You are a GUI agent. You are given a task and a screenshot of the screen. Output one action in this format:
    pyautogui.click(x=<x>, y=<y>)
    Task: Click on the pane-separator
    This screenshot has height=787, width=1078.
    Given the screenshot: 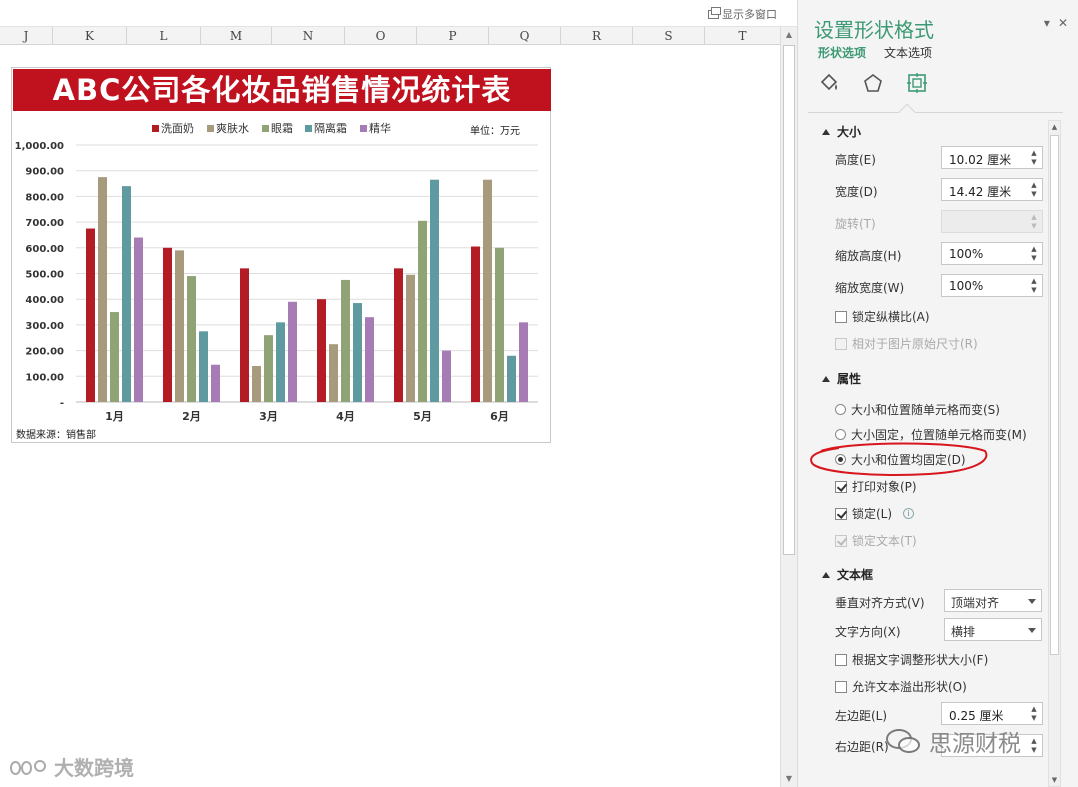 What is the action you would take?
    pyautogui.click(x=935, y=112)
    